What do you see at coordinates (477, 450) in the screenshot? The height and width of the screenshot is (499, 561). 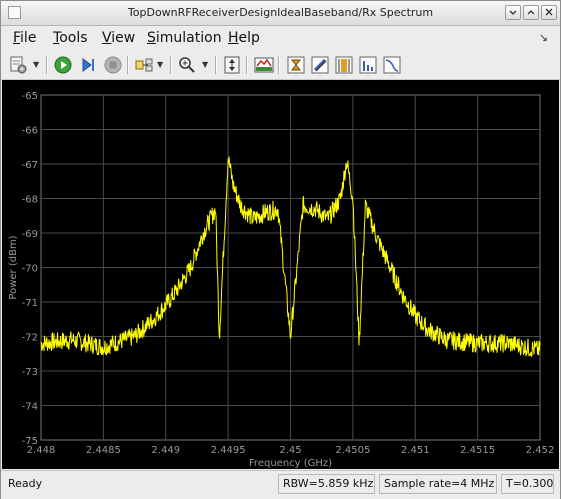 I see `x-tick-label: 2.4515` at bounding box center [477, 450].